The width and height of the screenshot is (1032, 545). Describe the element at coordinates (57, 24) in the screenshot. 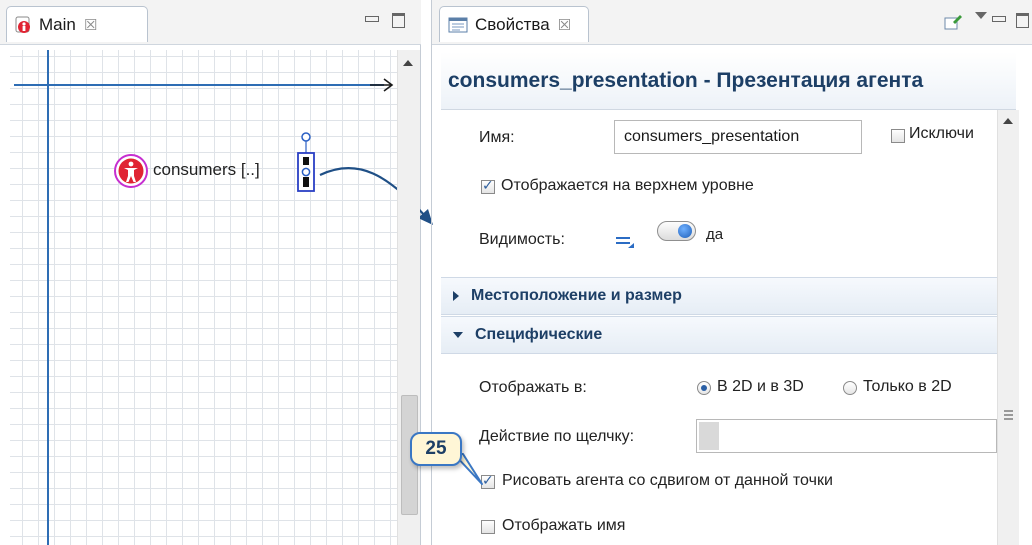

I see `tab-main-label: Main` at that location.